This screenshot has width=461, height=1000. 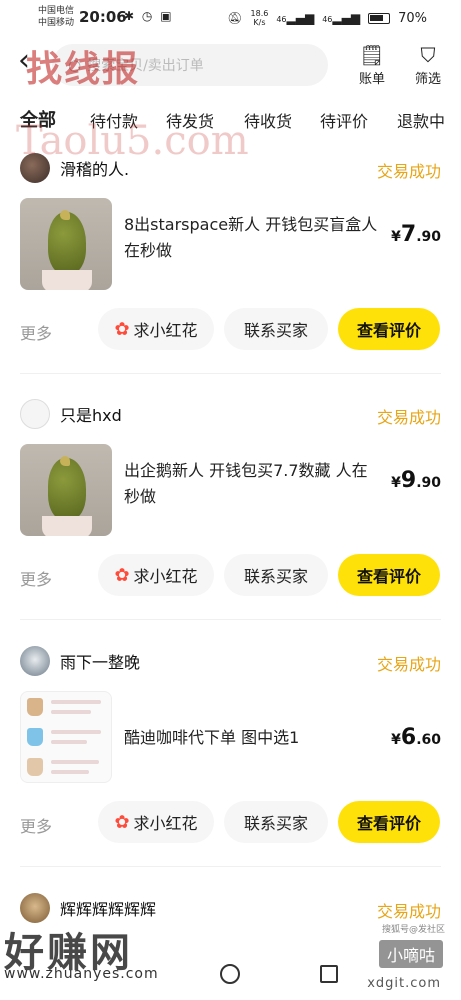 I want to click on battery-percent: 70%, so click(x=412, y=18).